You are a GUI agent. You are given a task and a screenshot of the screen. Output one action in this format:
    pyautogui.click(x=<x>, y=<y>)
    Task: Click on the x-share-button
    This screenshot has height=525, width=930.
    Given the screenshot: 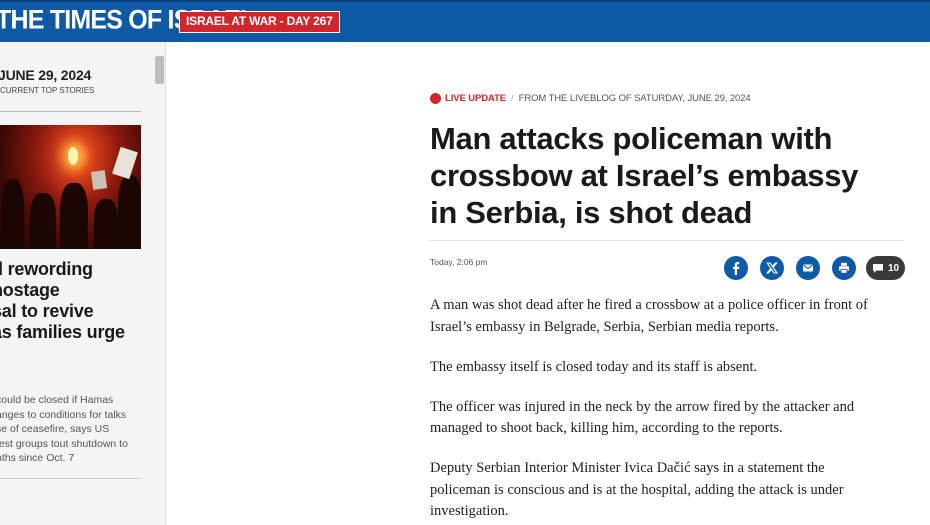 What is the action you would take?
    pyautogui.click(x=772, y=268)
    